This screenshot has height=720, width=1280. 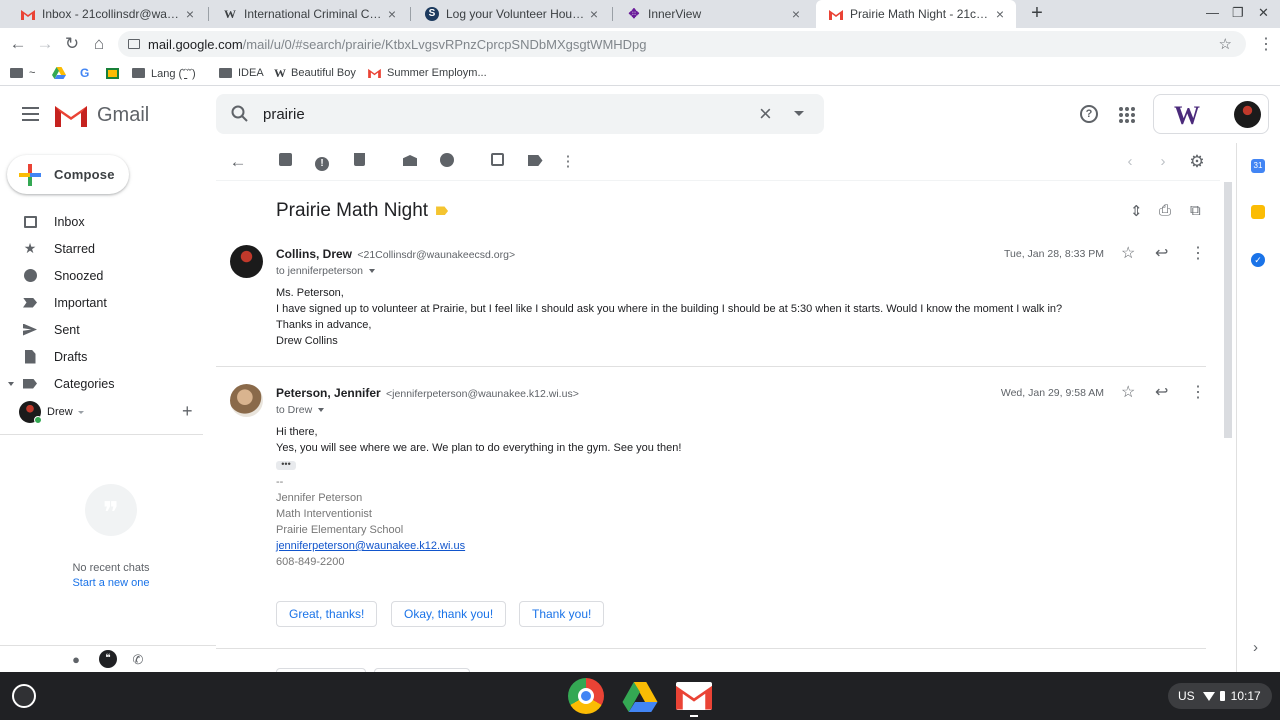 What do you see at coordinates (309, 14) in the screenshot?
I see `tab-icc: W International Criminal Court - W ×` at bounding box center [309, 14].